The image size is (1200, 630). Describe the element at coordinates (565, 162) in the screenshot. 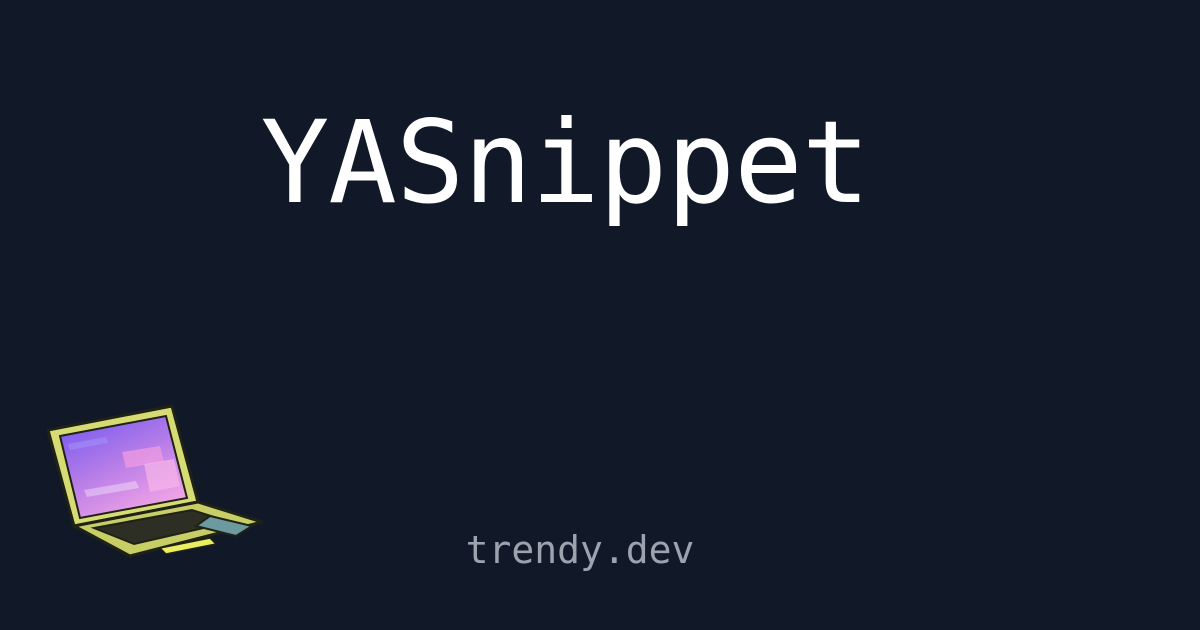

I see `page-title: YASnippet` at that location.